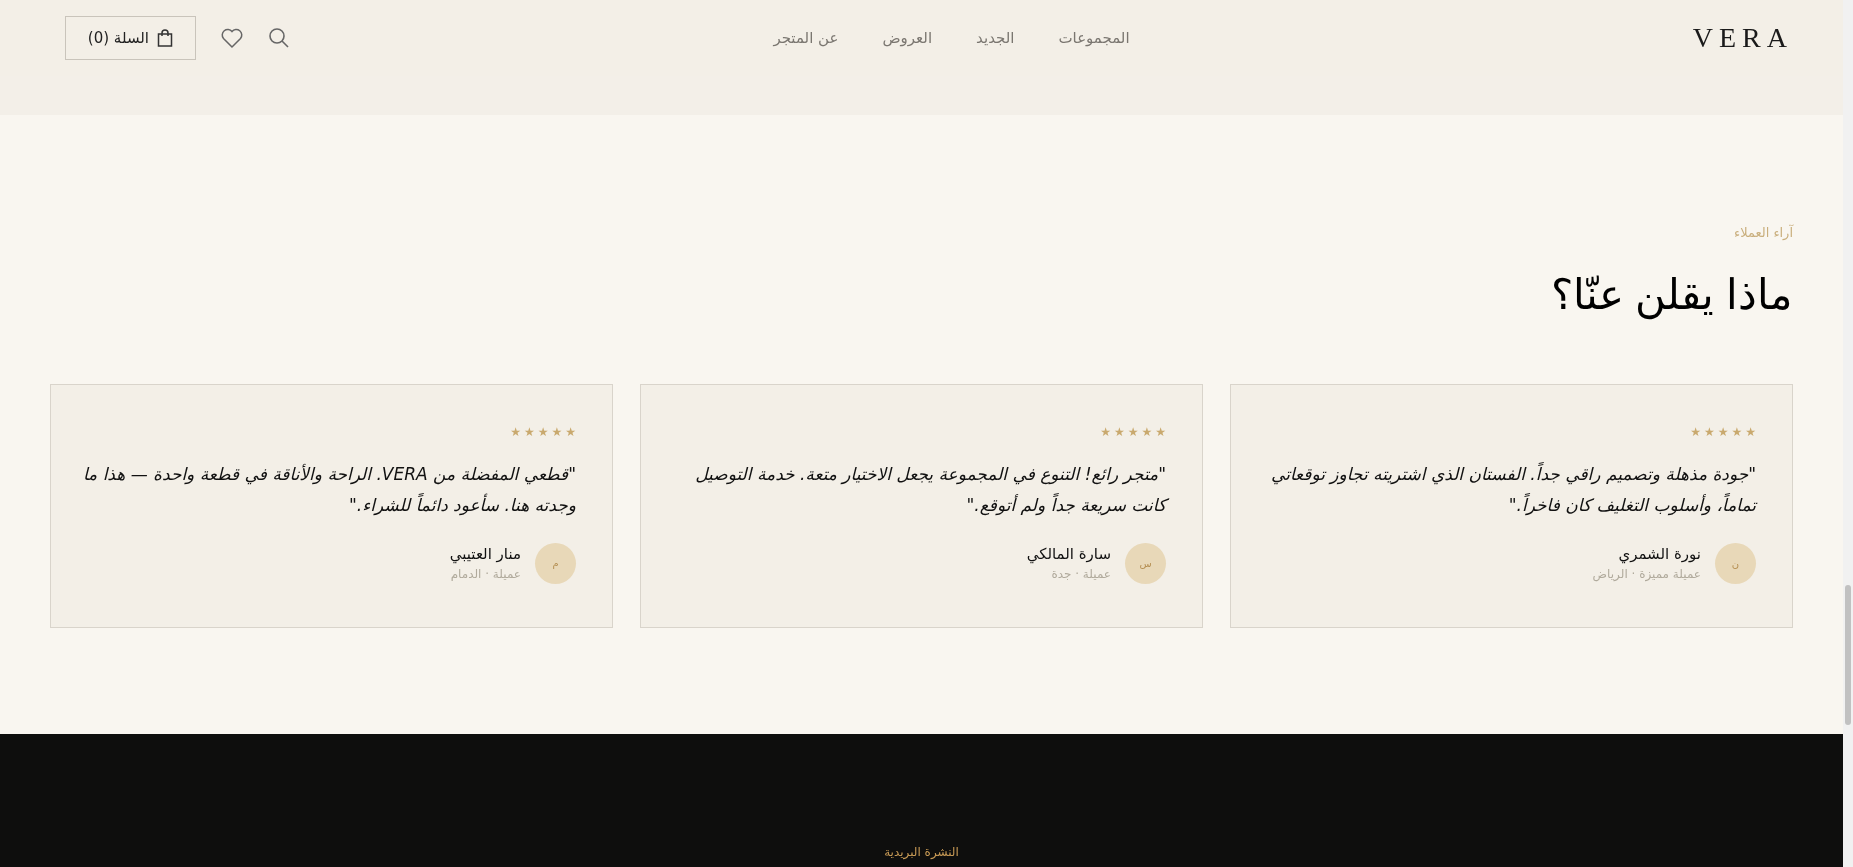 The image size is (1853, 867). I want to click on reviewer-meta: عميلة مميزة · الرياض, so click(1646, 575).